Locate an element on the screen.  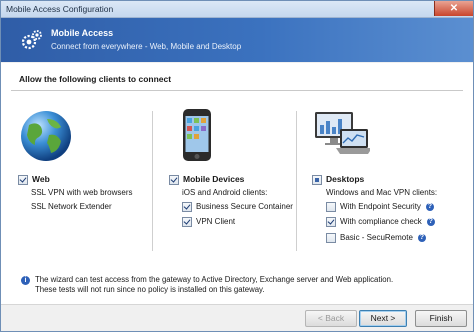
web-line: SSL Network Extender is located at coordinates (71, 206).